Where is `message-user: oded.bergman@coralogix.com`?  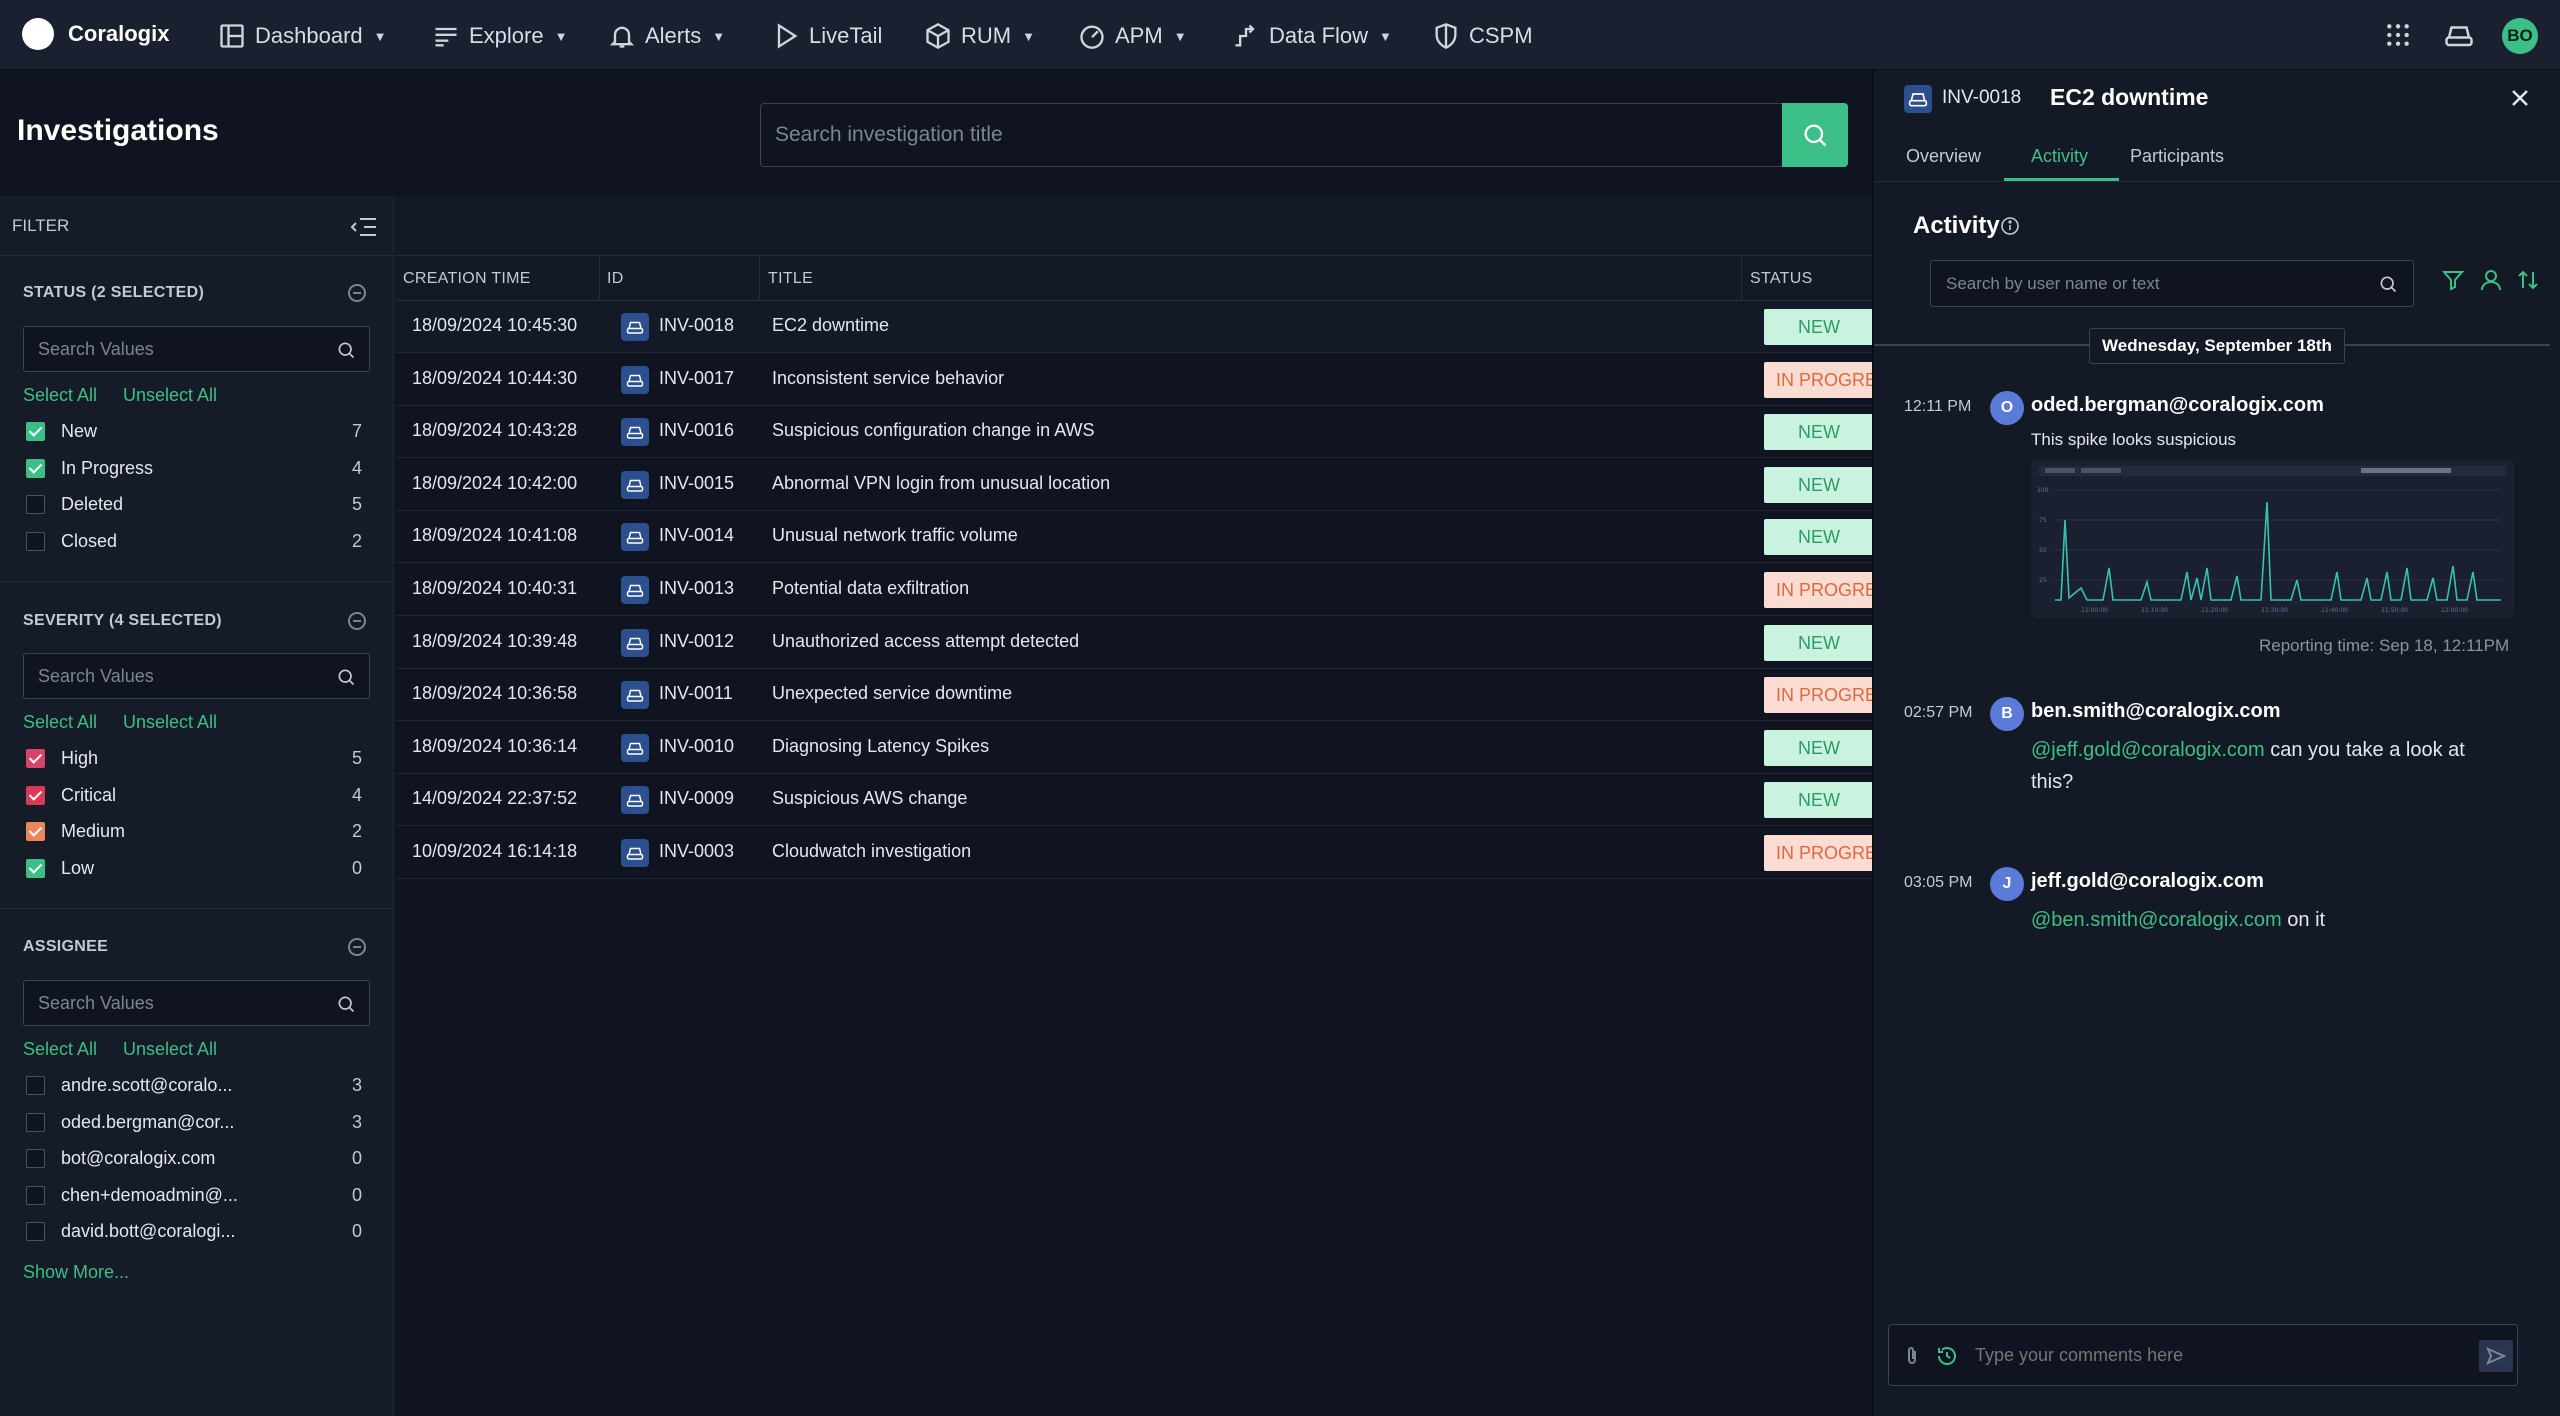 message-user: oded.bergman@coralogix.com is located at coordinates (2177, 405).